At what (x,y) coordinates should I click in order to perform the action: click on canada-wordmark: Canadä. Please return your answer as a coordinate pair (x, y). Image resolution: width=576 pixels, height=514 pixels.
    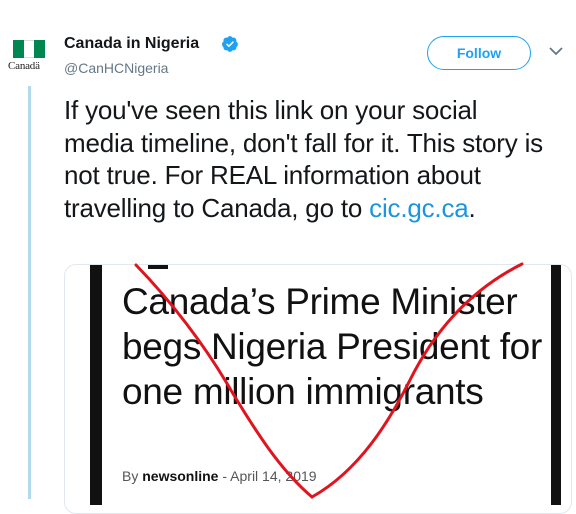
    Looking at the image, I should click on (24, 66).